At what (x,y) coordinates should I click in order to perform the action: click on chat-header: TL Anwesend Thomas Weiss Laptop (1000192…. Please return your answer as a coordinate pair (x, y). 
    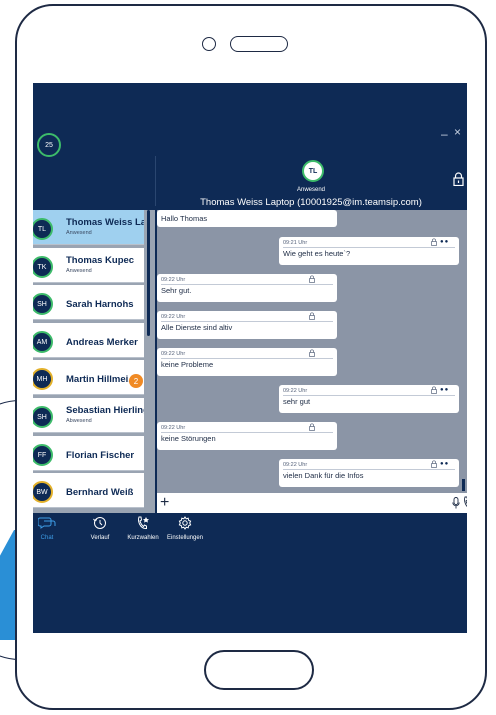
    Looking at the image, I should click on (311, 182).